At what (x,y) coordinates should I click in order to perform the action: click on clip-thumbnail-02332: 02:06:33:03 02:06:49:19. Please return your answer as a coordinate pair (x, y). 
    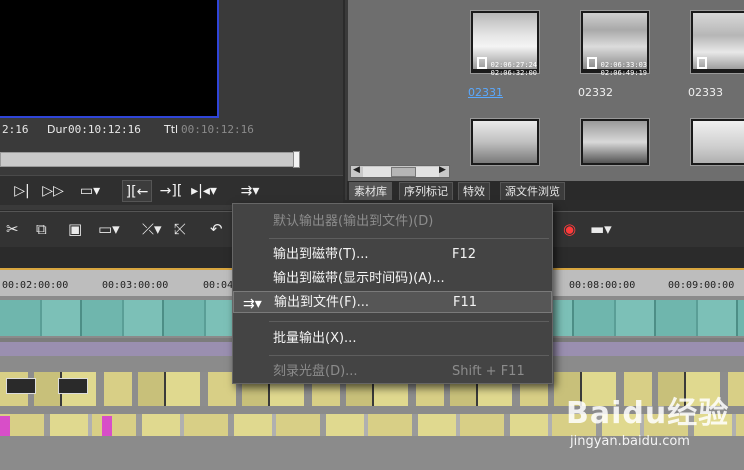
    Looking at the image, I should click on (615, 43).